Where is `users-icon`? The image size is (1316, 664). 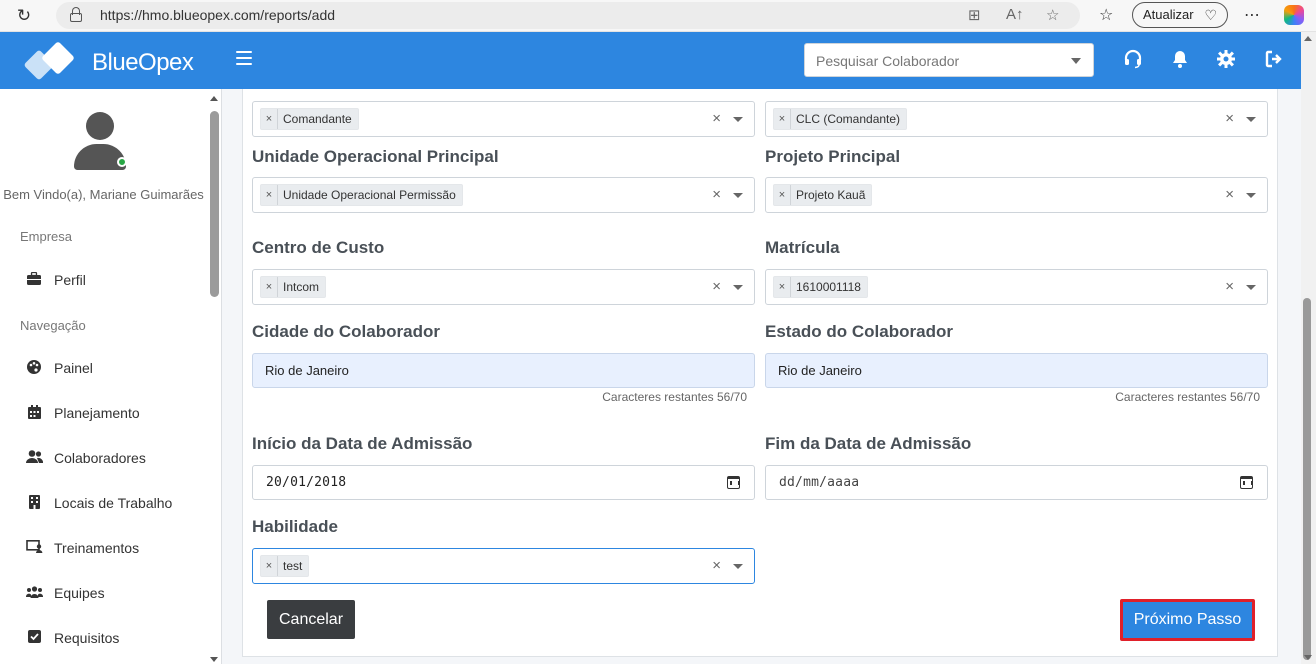
users-icon is located at coordinates (35, 458).